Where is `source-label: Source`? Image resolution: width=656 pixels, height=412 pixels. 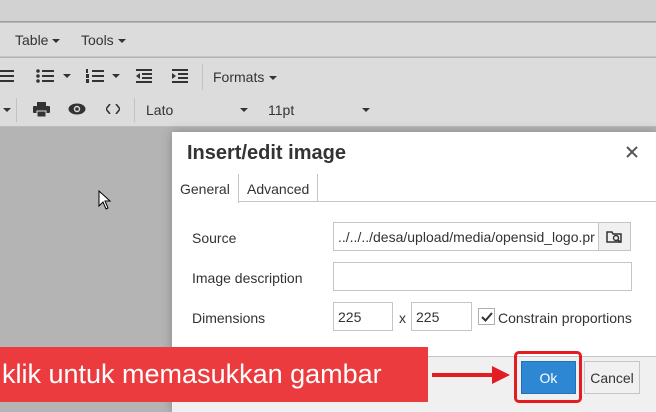
source-label: Source is located at coordinates (214, 238).